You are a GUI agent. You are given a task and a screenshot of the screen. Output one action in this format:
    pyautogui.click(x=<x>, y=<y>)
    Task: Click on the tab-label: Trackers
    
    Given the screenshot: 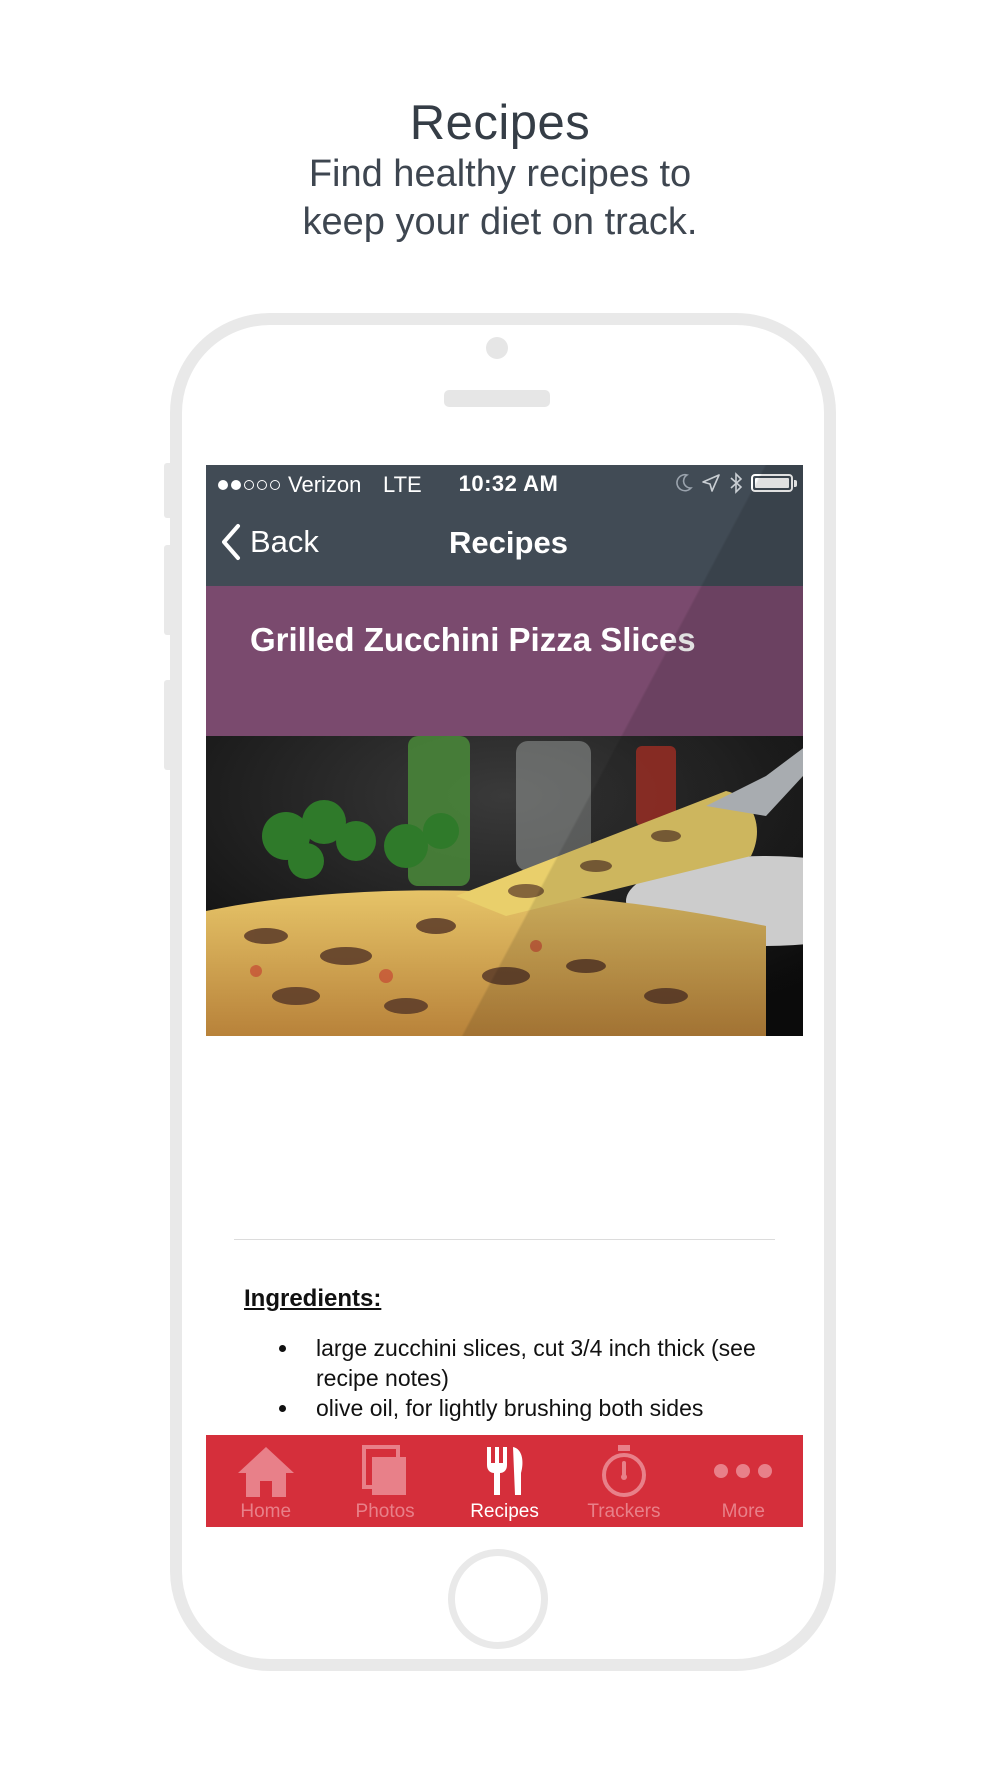 What is the action you would take?
    pyautogui.click(x=624, y=1511)
    